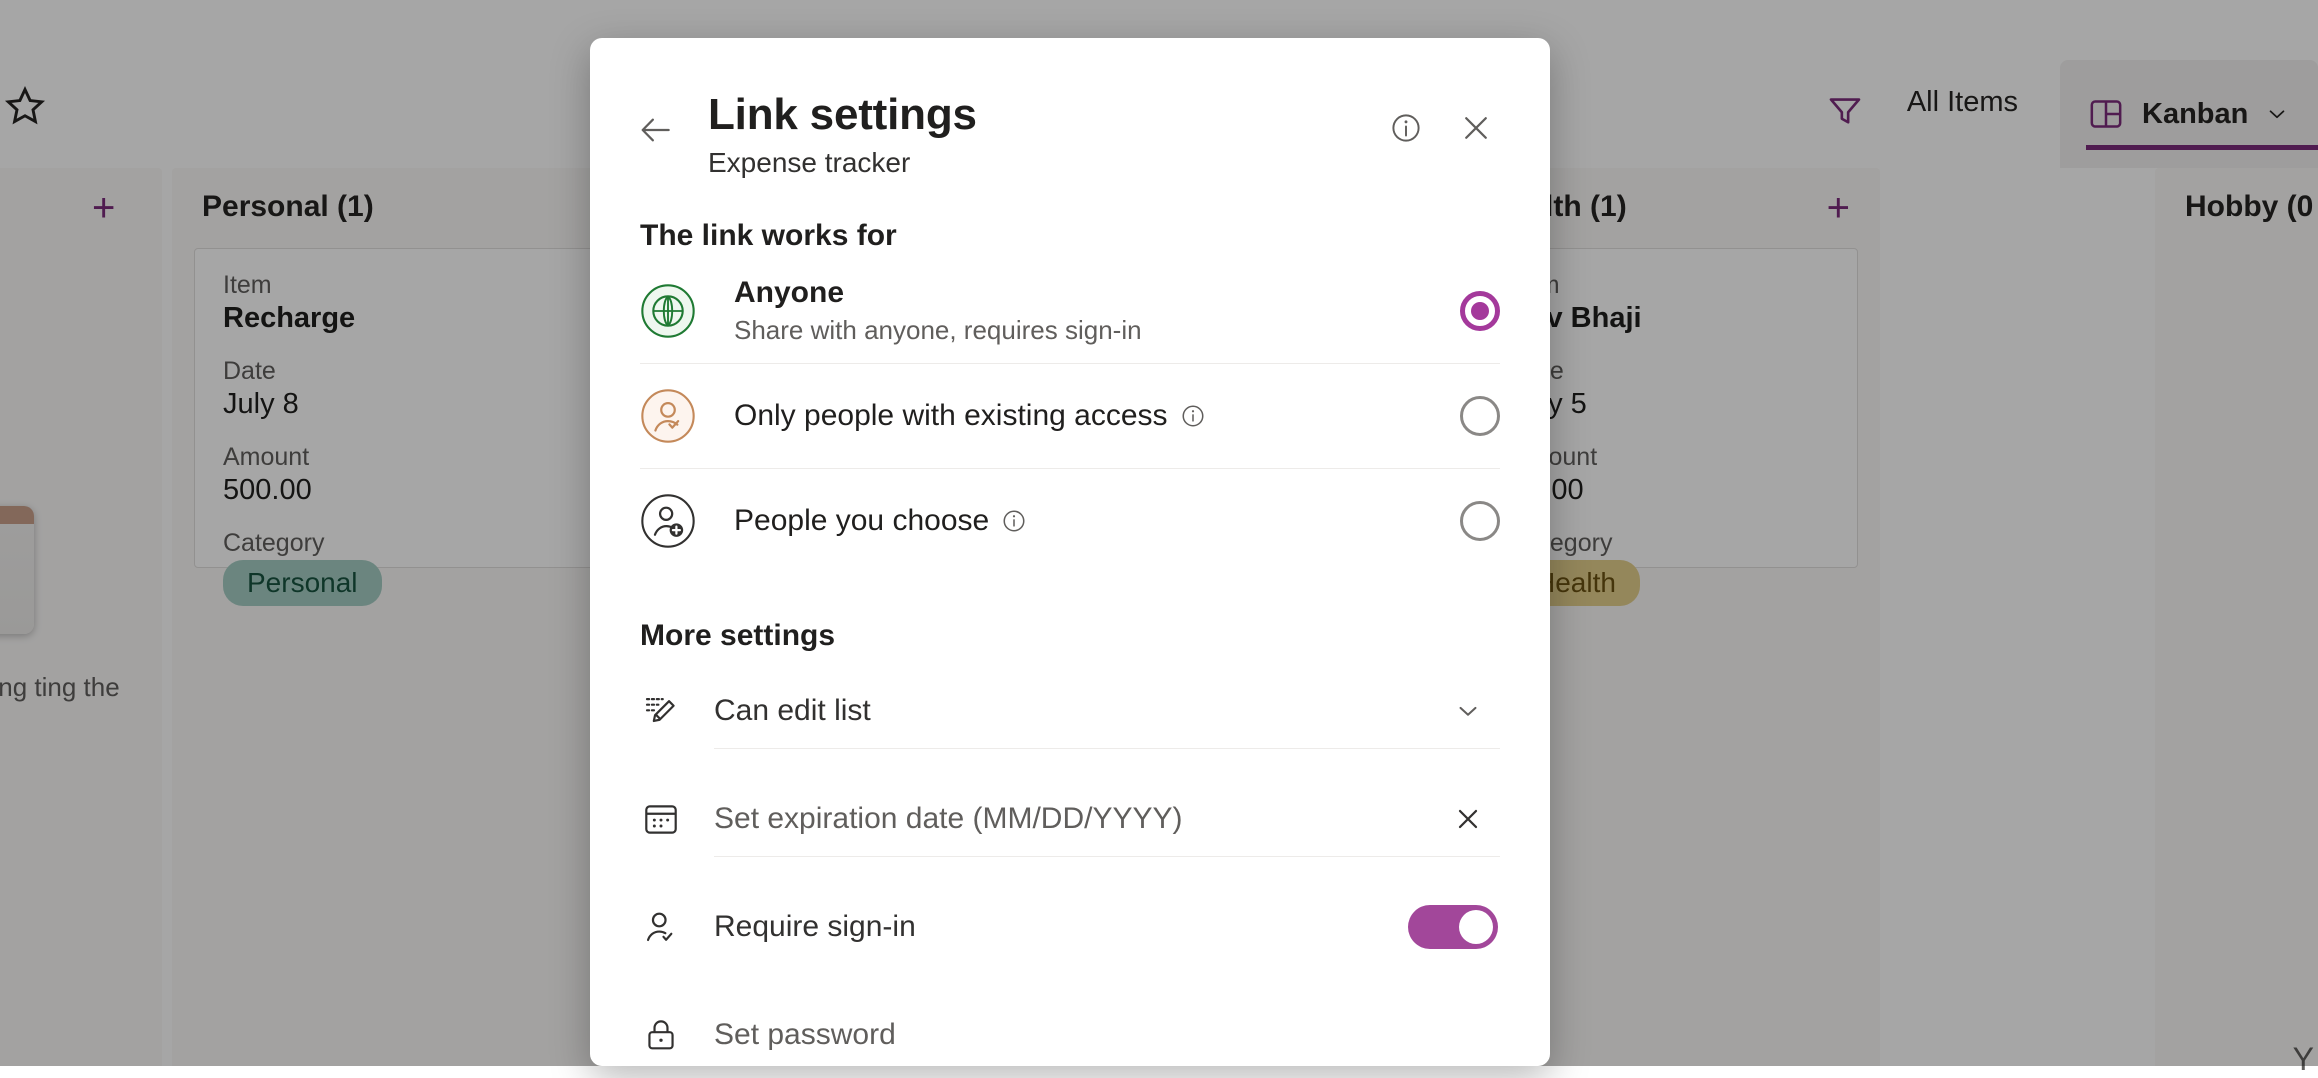  I want to click on dialog-title-block: Link settings Expense tracker, so click(1045, 134).